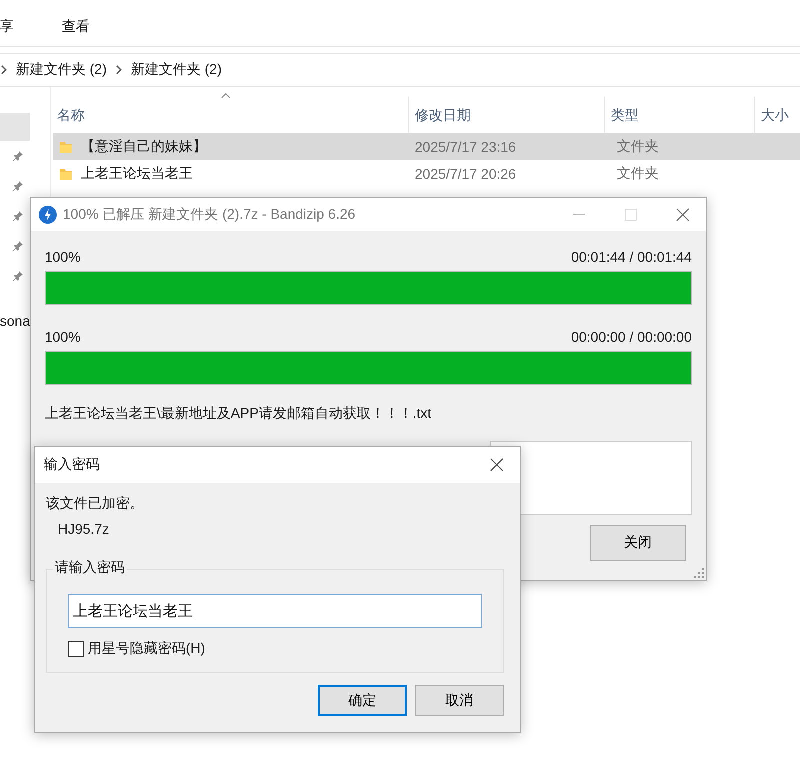 The height and width of the screenshot is (777, 800). Describe the element at coordinates (83, 529) in the screenshot. I see `archive-name: HJ95.7z` at that location.